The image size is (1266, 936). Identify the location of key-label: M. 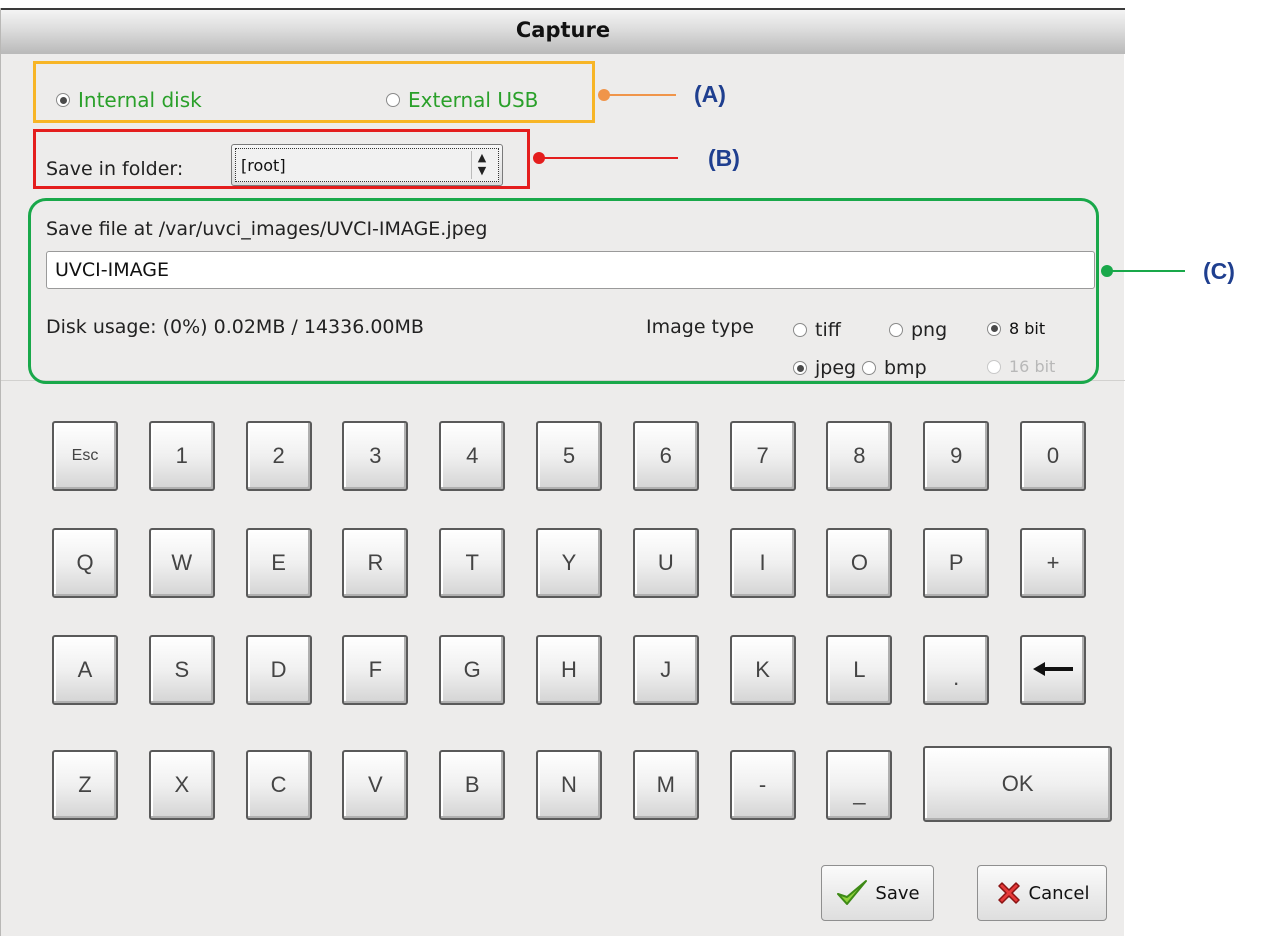
(665, 784).